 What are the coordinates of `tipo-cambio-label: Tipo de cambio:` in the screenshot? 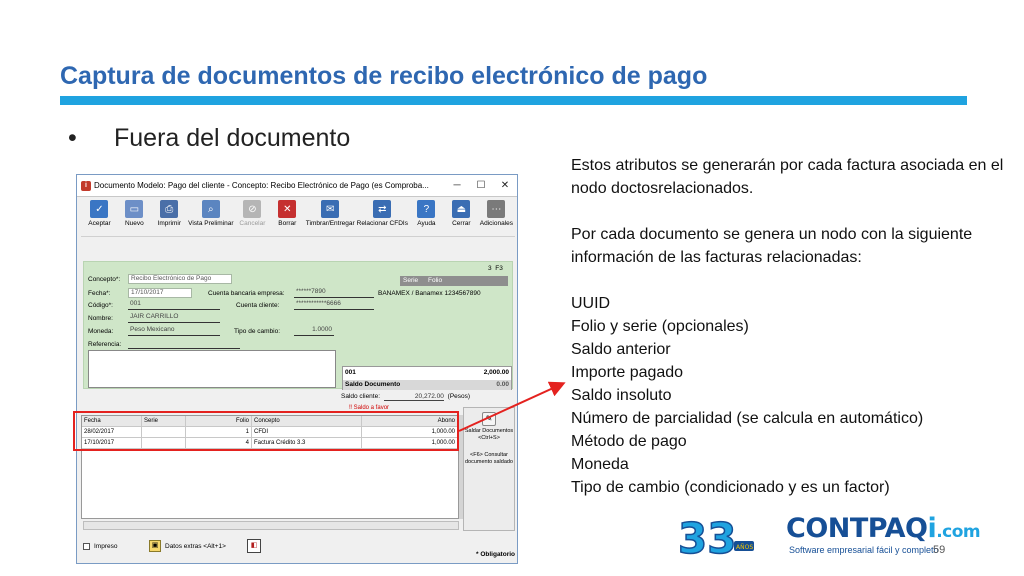 It's located at (257, 331).